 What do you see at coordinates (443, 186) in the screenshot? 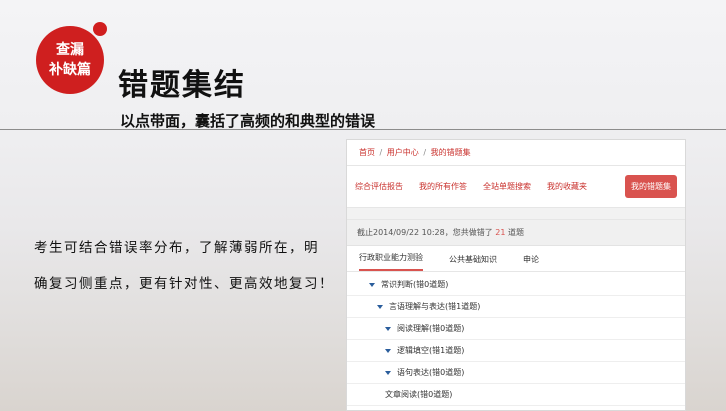
I see `tab-all-answers: 我的所有作答` at bounding box center [443, 186].